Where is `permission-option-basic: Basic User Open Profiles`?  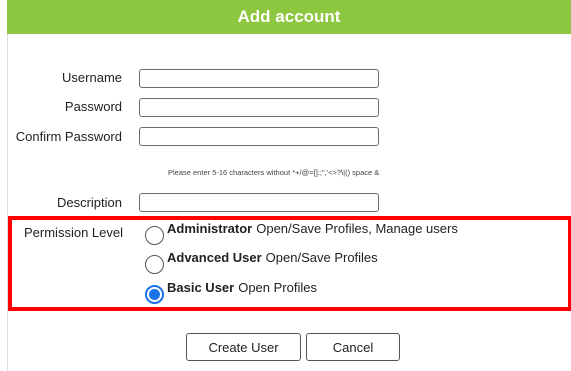
permission-option-basic: Basic User Open Profiles is located at coordinates (231, 292).